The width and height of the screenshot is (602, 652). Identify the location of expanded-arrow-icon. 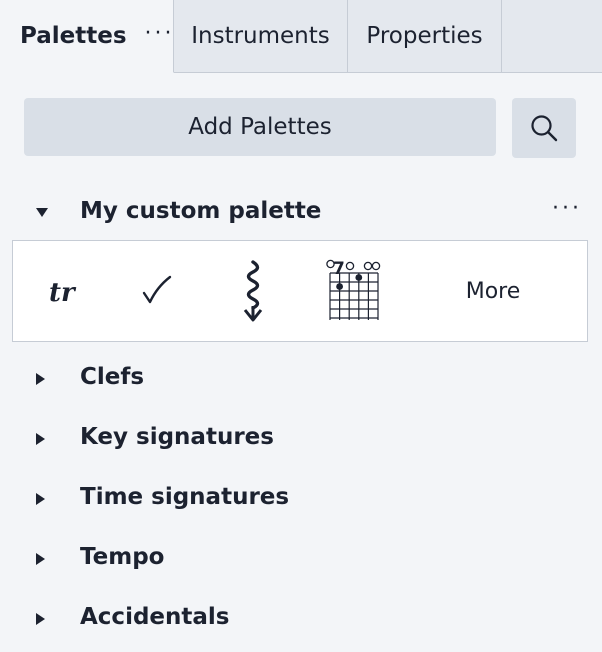
(42, 212).